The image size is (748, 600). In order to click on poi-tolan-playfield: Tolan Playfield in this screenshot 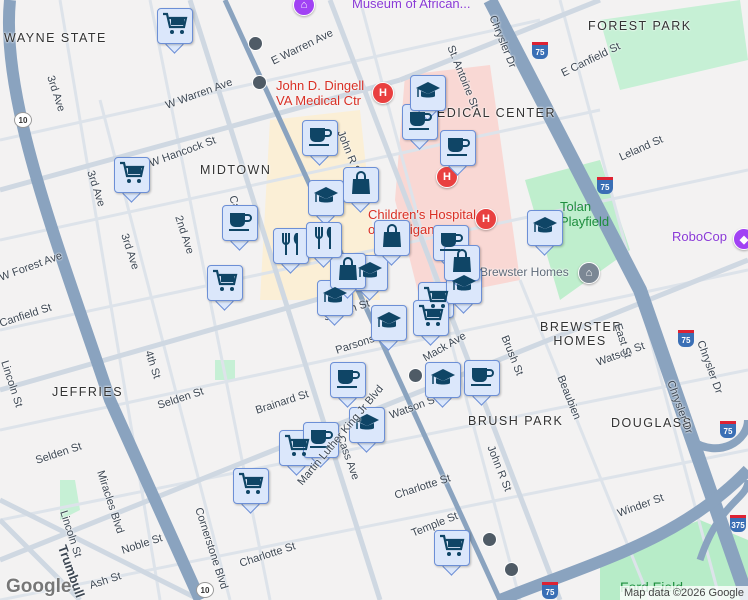, I will do `click(584, 214)`.